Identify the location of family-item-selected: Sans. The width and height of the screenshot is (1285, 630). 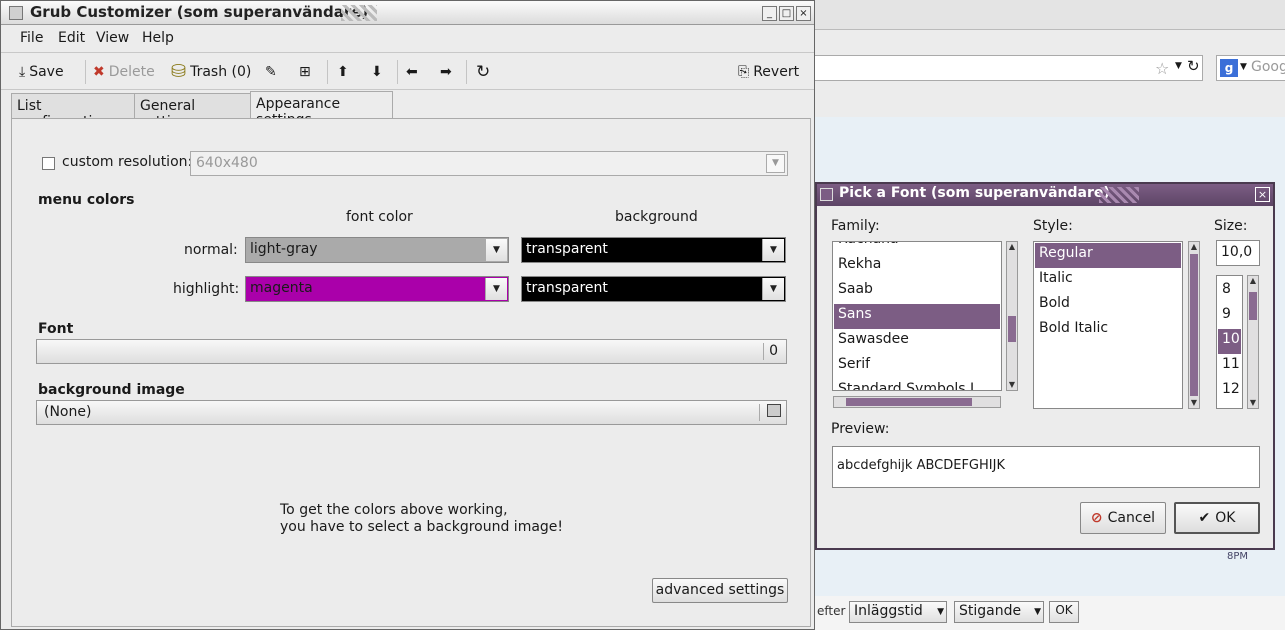
(917, 316).